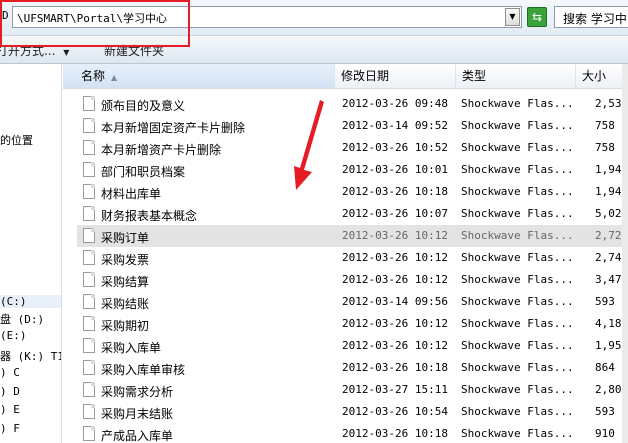 This screenshot has height=443, width=628. I want to click on file-date: 2012-03-26 10:54, so click(395, 411).